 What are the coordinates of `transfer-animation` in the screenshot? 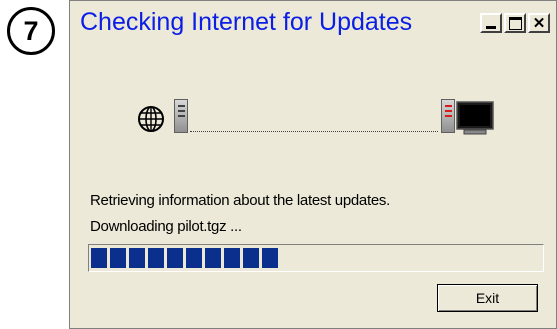 It's located at (313, 121).